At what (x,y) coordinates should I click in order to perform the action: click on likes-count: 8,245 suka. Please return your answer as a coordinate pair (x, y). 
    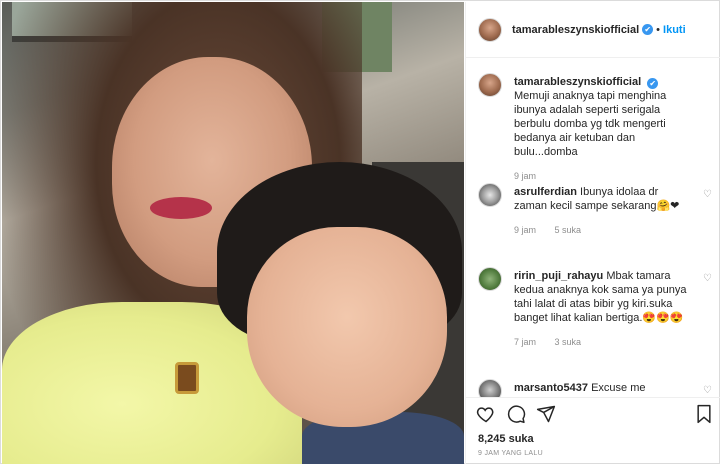
    Looking at the image, I should click on (506, 439).